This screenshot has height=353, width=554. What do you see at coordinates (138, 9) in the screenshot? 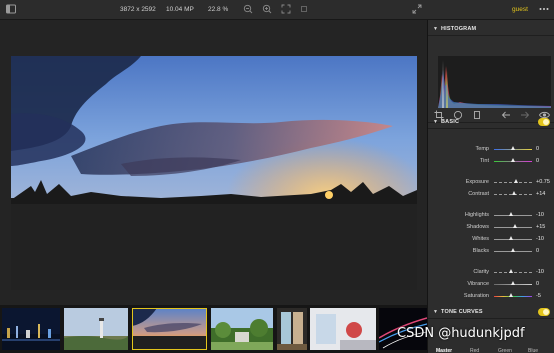
I see `image-dimensions: 3872 x 2592` at bounding box center [138, 9].